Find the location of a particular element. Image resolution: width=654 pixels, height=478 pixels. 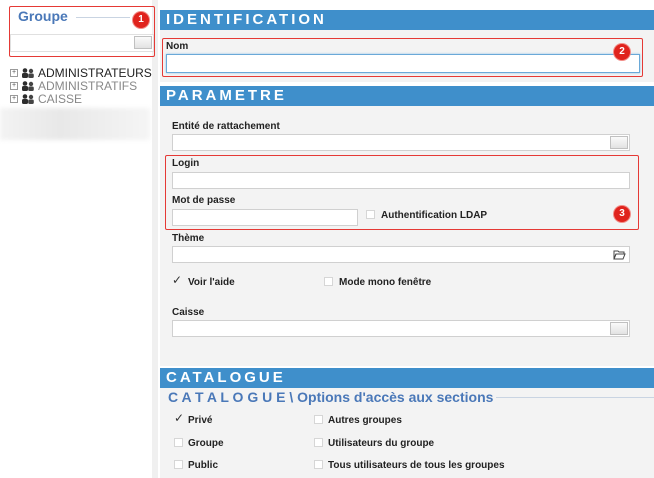

utilisateurs-groupe-checkbox is located at coordinates (318, 442).